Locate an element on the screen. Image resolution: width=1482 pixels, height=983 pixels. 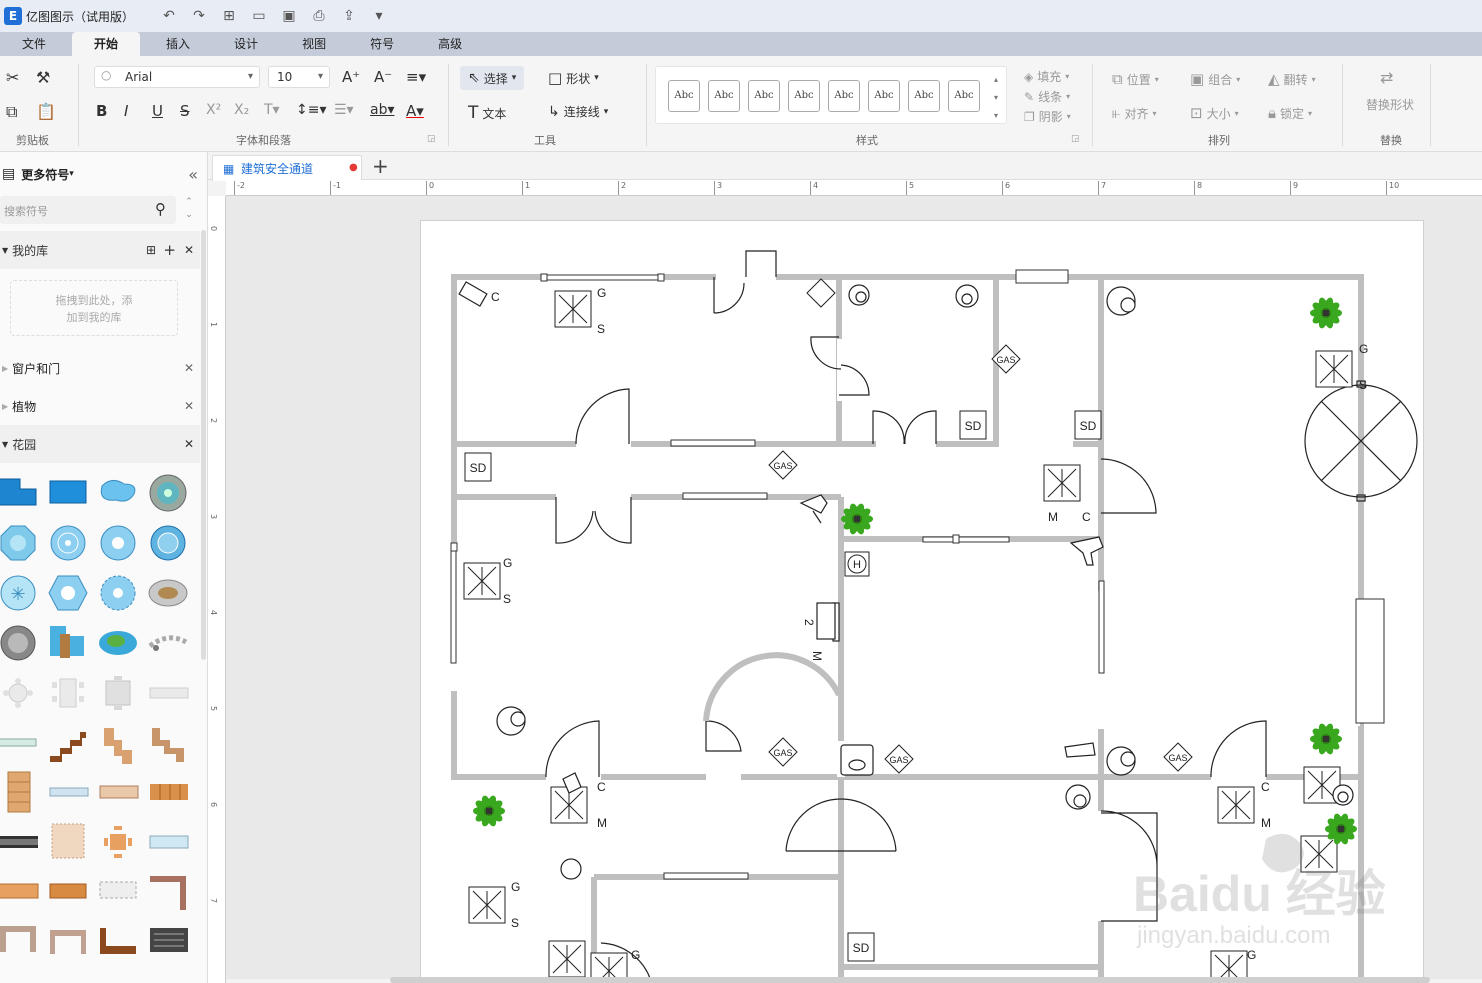
replace-shape-icon: ⇄ is located at coordinates (1386, 77).